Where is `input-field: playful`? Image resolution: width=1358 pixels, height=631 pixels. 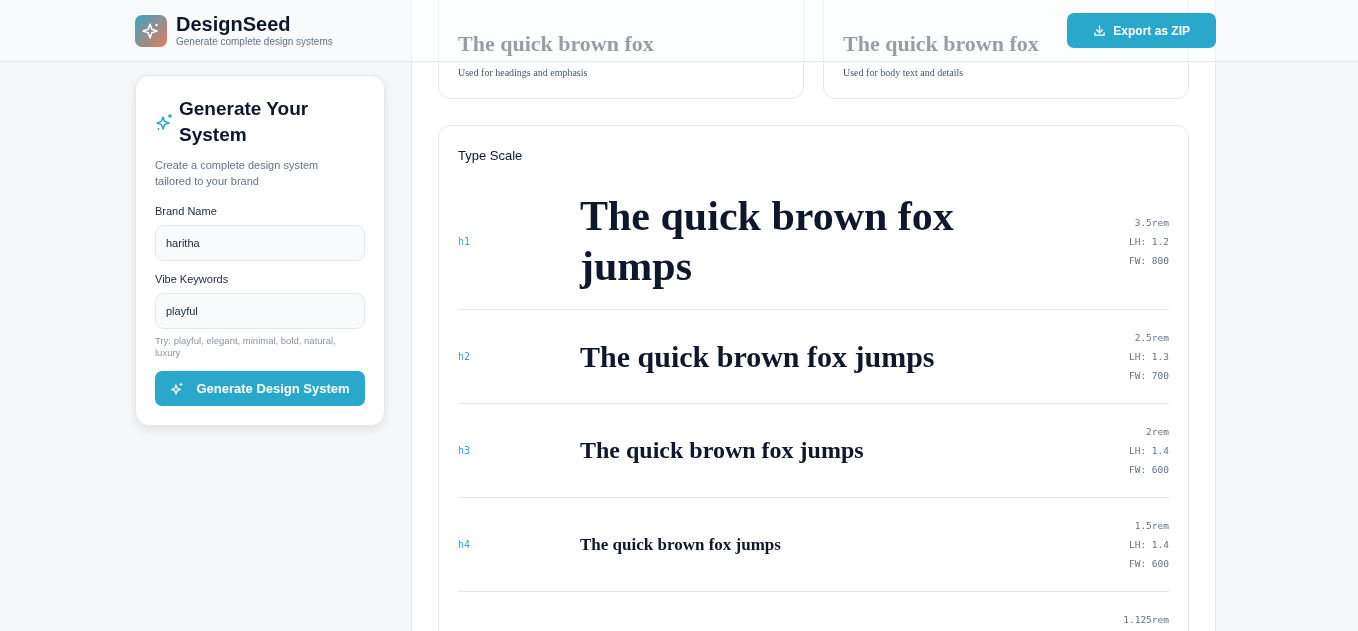 input-field: playful is located at coordinates (260, 311).